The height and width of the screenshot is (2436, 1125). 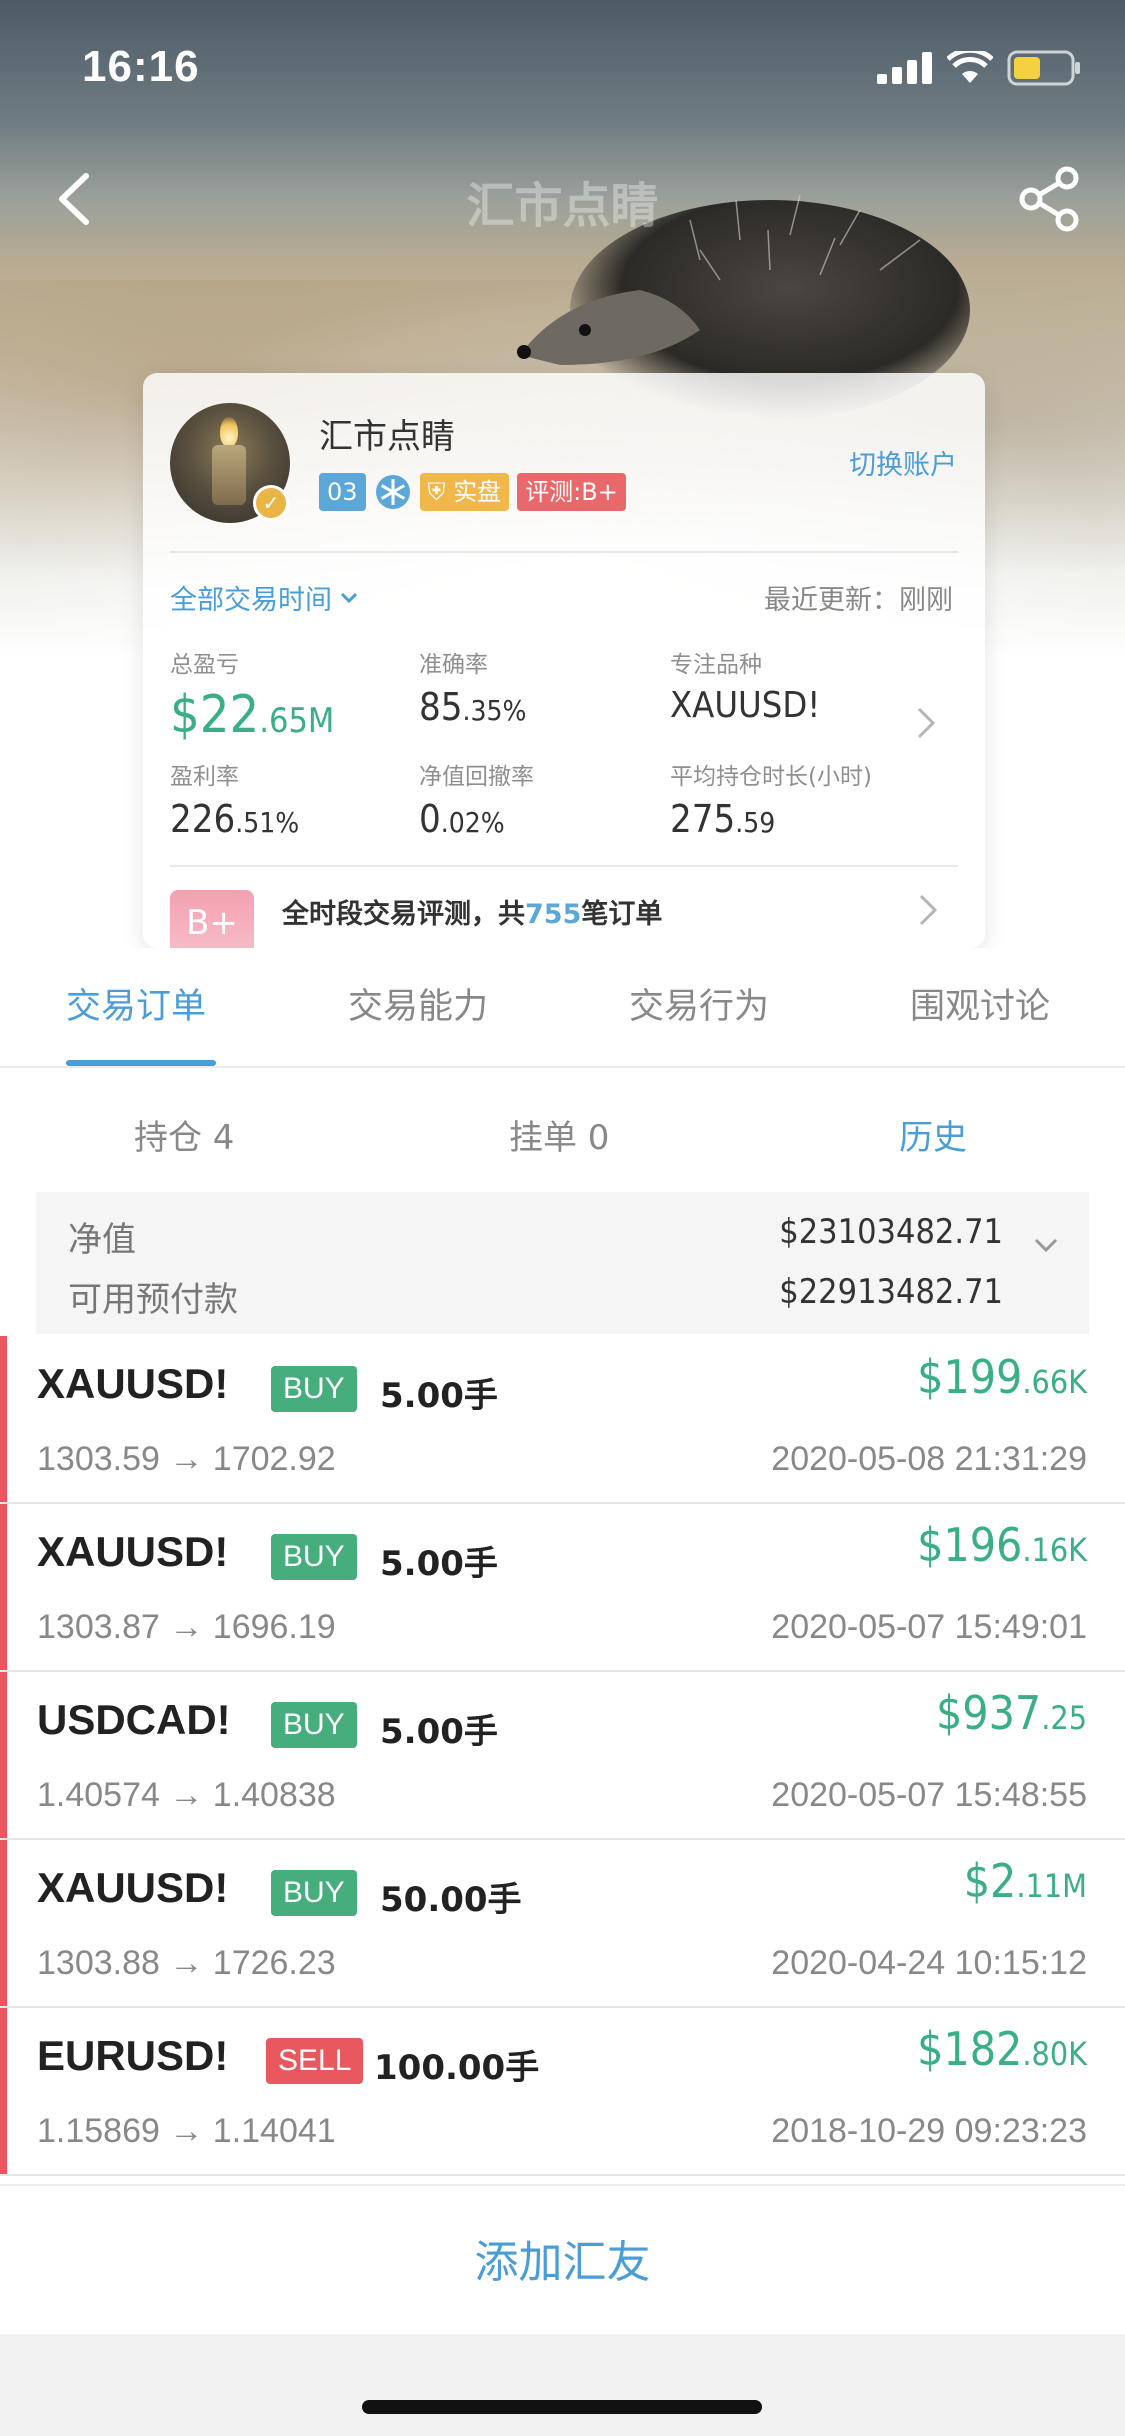 What do you see at coordinates (186, 1963) in the screenshot?
I see `order-prices: 1303.88 → 1726.23` at bounding box center [186, 1963].